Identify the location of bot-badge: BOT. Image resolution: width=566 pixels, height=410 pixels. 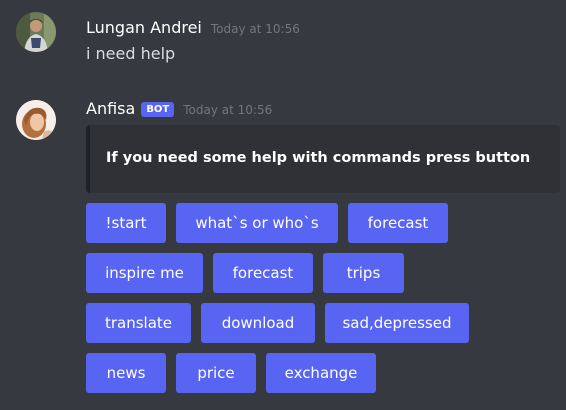
(158, 109).